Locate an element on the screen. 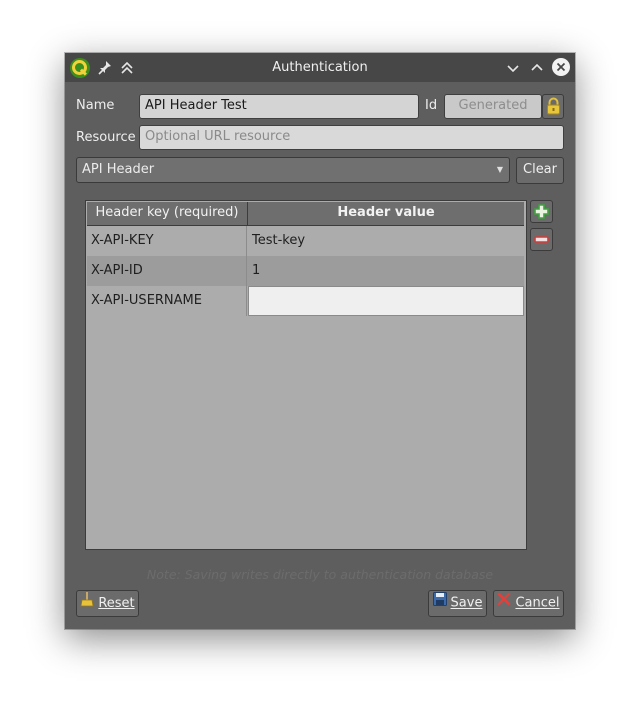  header-value-cell: 1 is located at coordinates (386, 271).